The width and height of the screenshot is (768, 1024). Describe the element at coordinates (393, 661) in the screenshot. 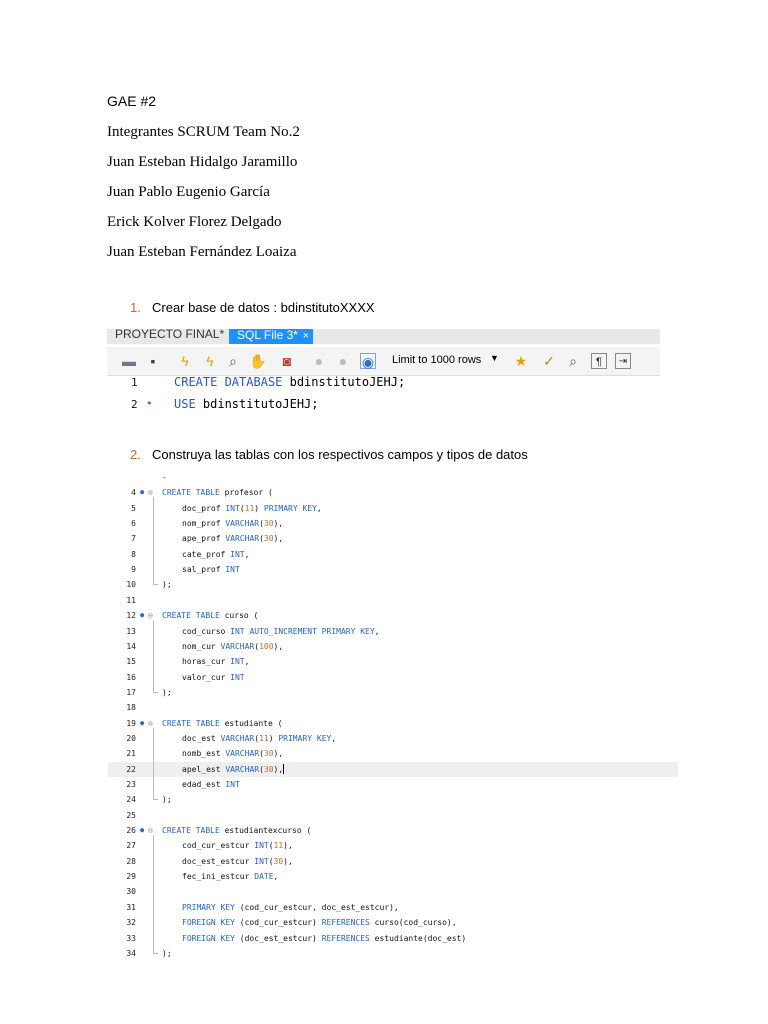

I see `code-line: 15 horas_cur INT,` at that location.